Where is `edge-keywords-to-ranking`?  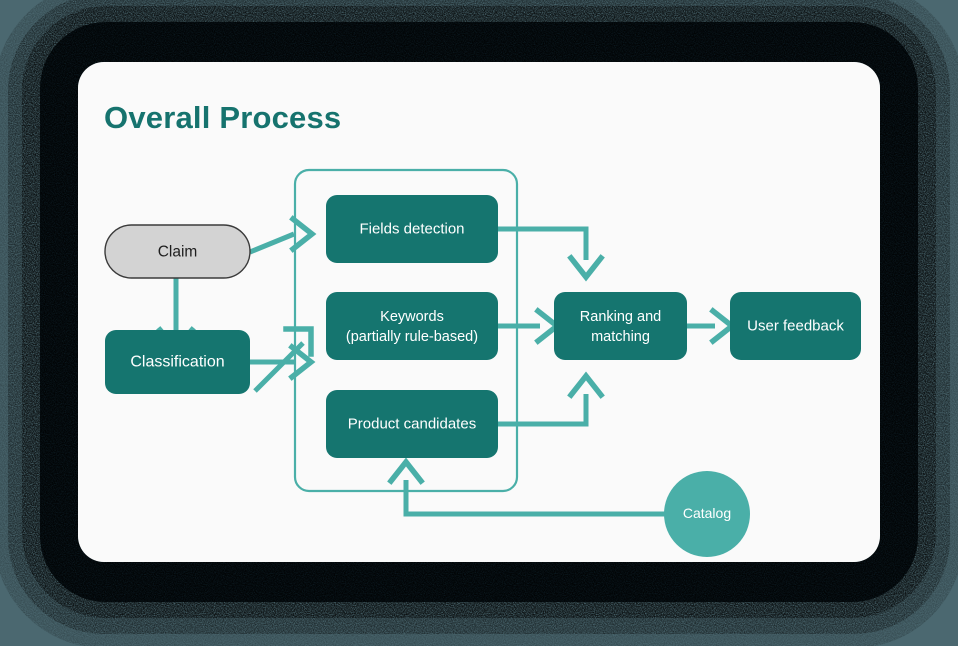 edge-keywords-to-ranking is located at coordinates (530, 326).